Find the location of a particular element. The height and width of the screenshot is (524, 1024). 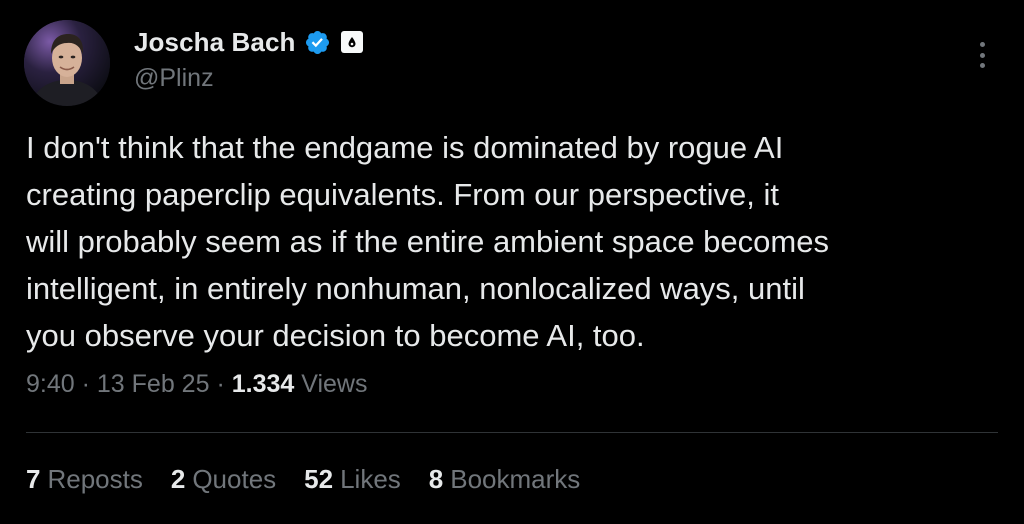

avatar-photo is located at coordinates (67, 63).